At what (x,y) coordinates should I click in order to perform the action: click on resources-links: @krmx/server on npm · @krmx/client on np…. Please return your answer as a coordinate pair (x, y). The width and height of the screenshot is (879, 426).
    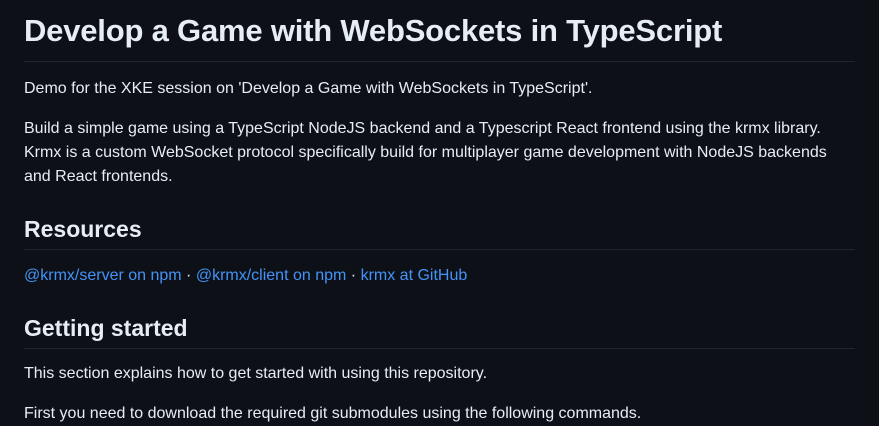
    Looking at the image, I should click on (439, 276).